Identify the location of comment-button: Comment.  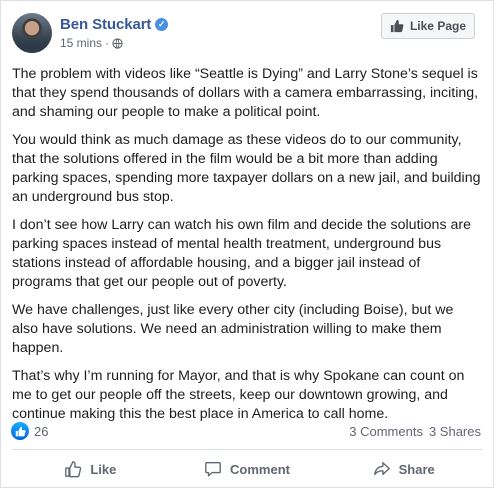
(247, 469).